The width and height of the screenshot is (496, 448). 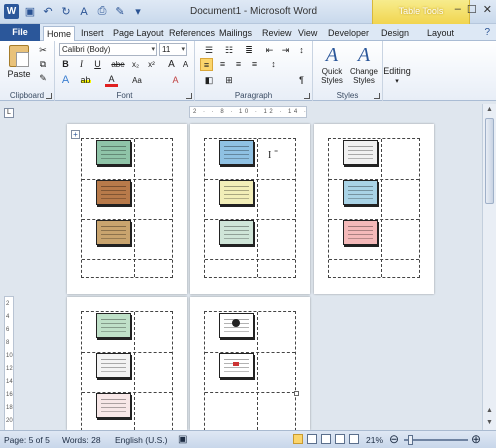 I want to click on tab-file: File, so click(x=20, y=32).